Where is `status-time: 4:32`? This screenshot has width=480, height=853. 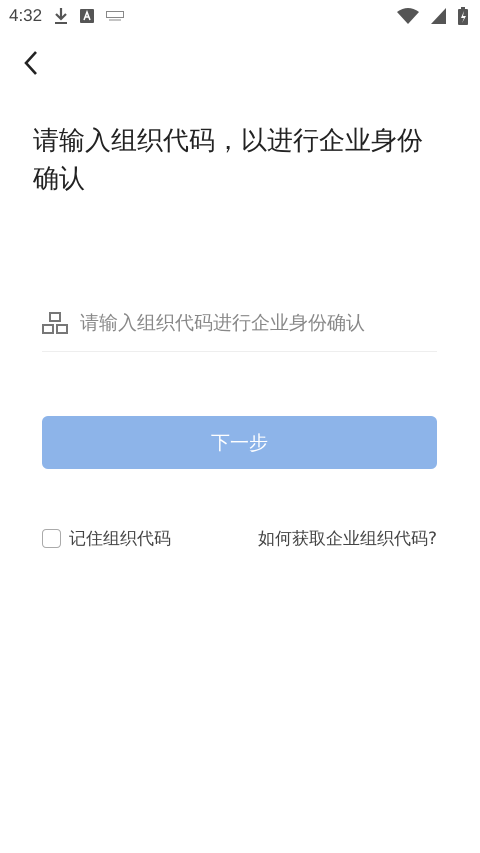
status-time: 4:32 is located at coordinates (25, 16).